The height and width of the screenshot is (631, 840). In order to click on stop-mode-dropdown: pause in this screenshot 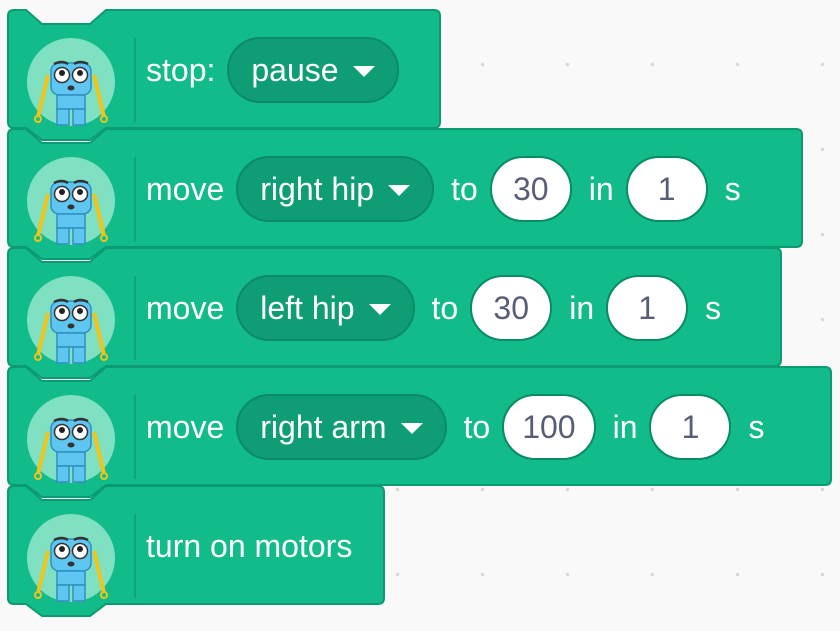, I will do `click(313, 70)`.